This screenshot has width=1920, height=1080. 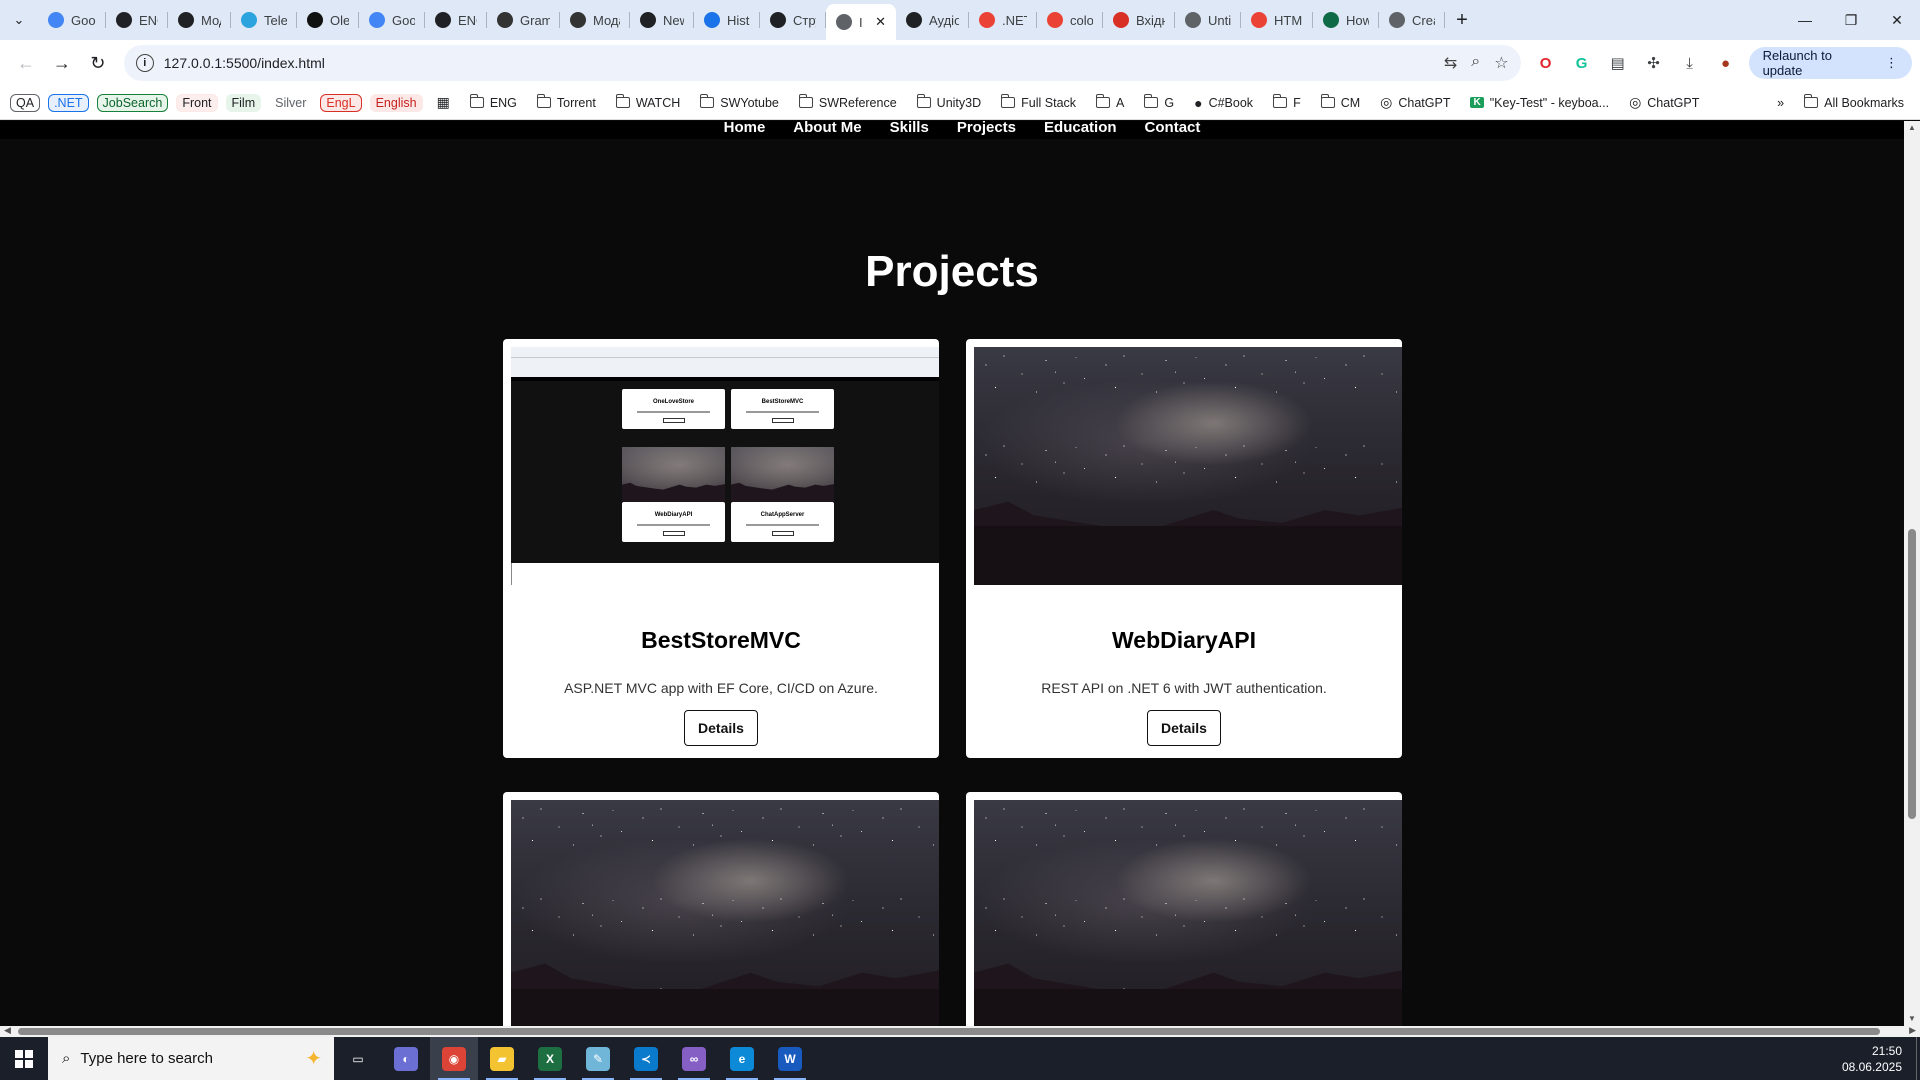 What do you see at coordinates (598, 1058) in the screenshot?
I see `notepad-taskbar-button: ✎` at bounding box center [598, 1058].